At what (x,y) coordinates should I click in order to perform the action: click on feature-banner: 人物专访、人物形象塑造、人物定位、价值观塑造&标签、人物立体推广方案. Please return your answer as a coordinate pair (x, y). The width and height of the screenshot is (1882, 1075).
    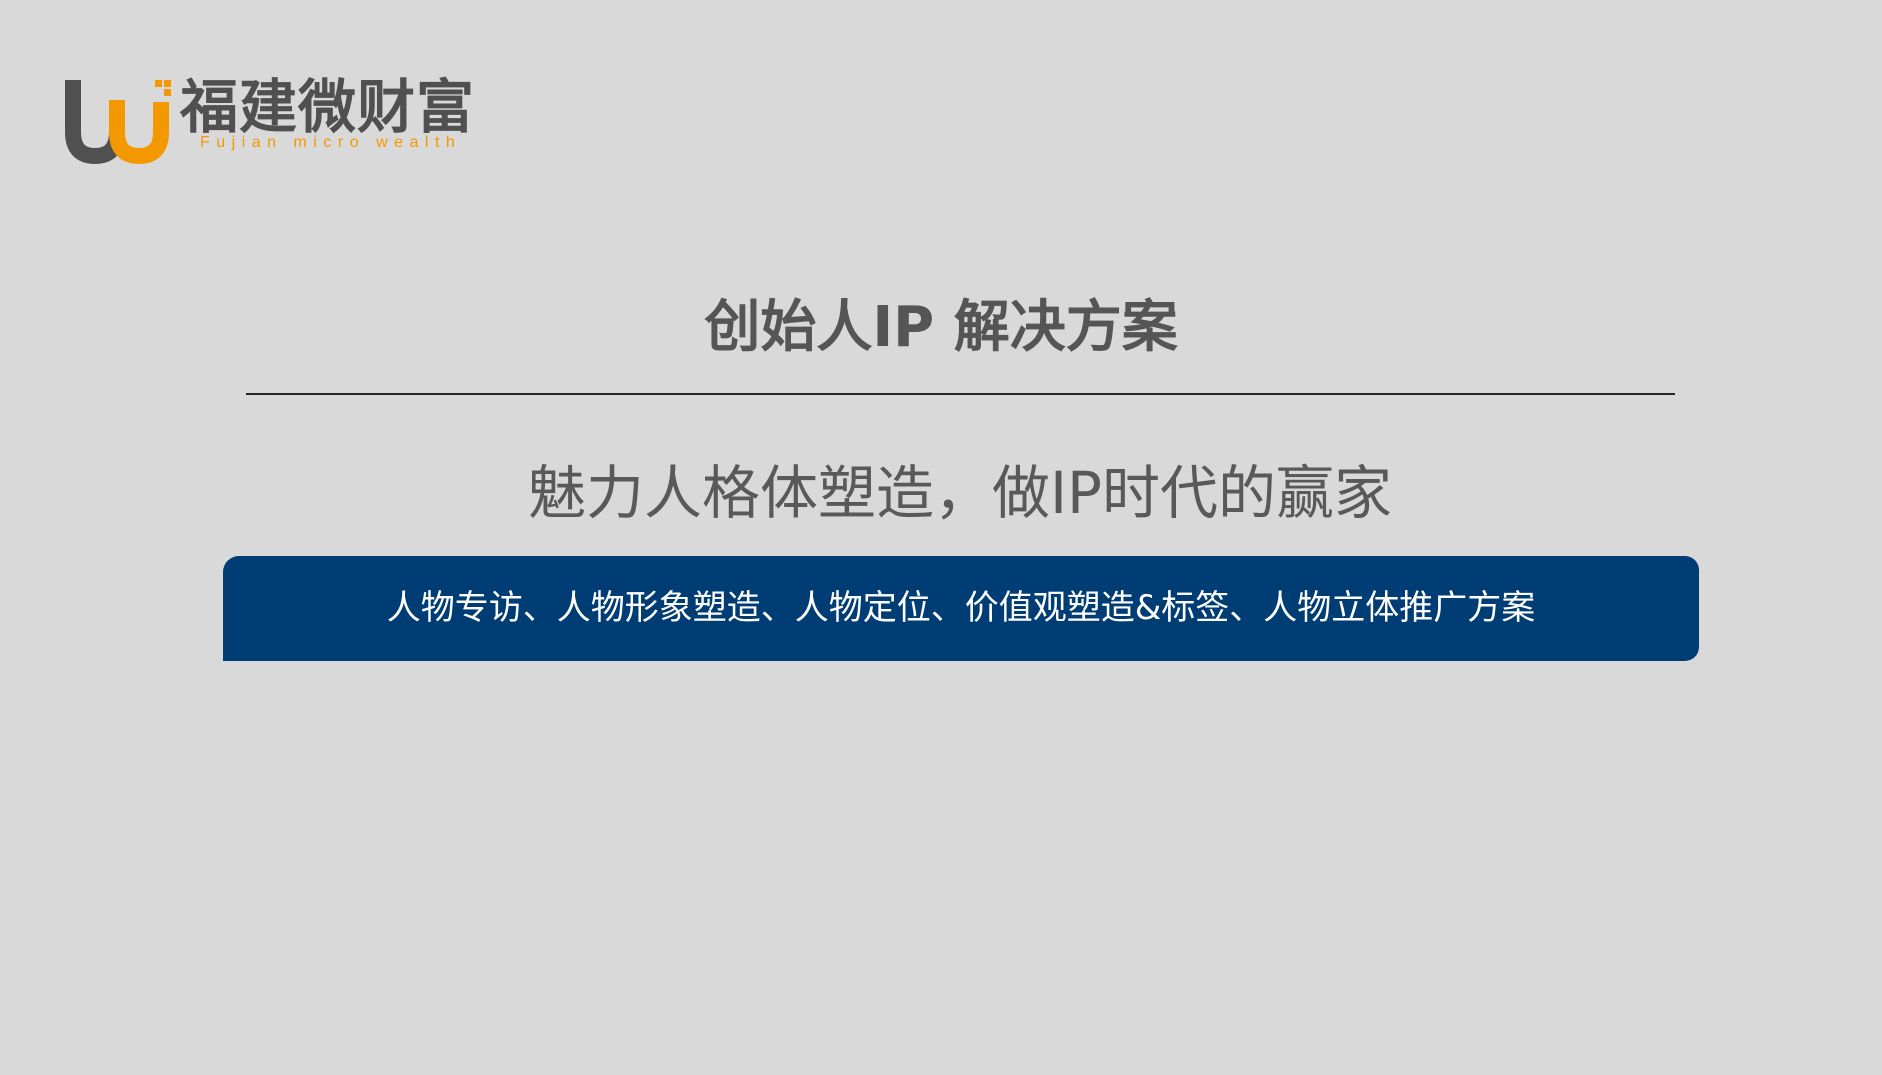
    Looking at the image, I should click on (961, 608).